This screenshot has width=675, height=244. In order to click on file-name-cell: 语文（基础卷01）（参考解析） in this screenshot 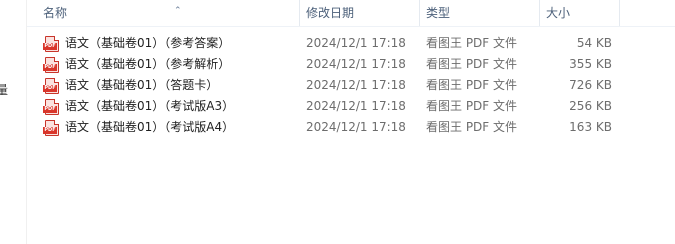, I will do `click(171, 64)`.